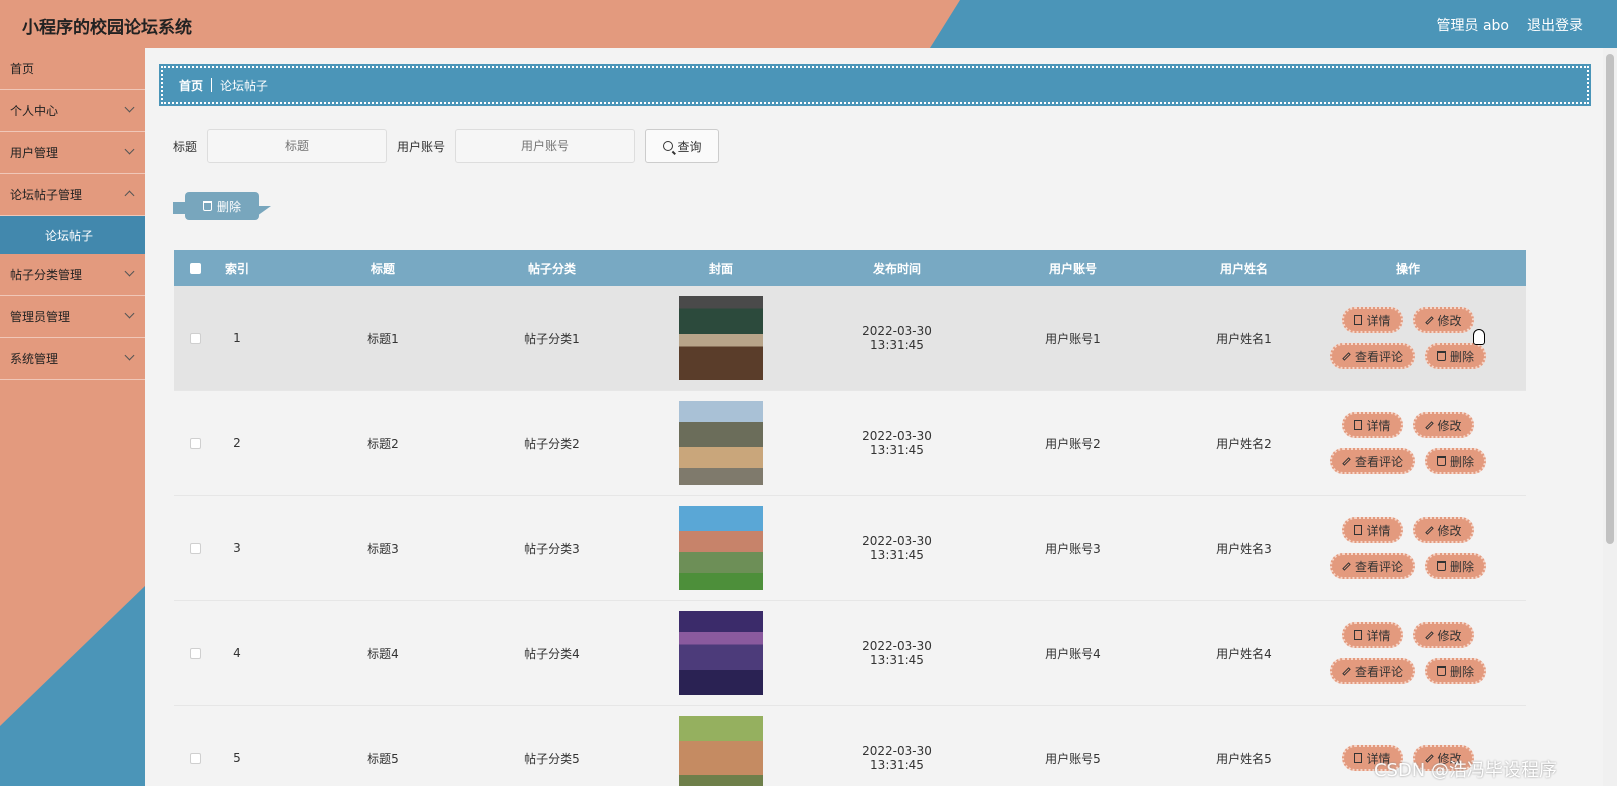  I want to click on sidebar-item-personal-center: 个人中心, so click(72, 111).